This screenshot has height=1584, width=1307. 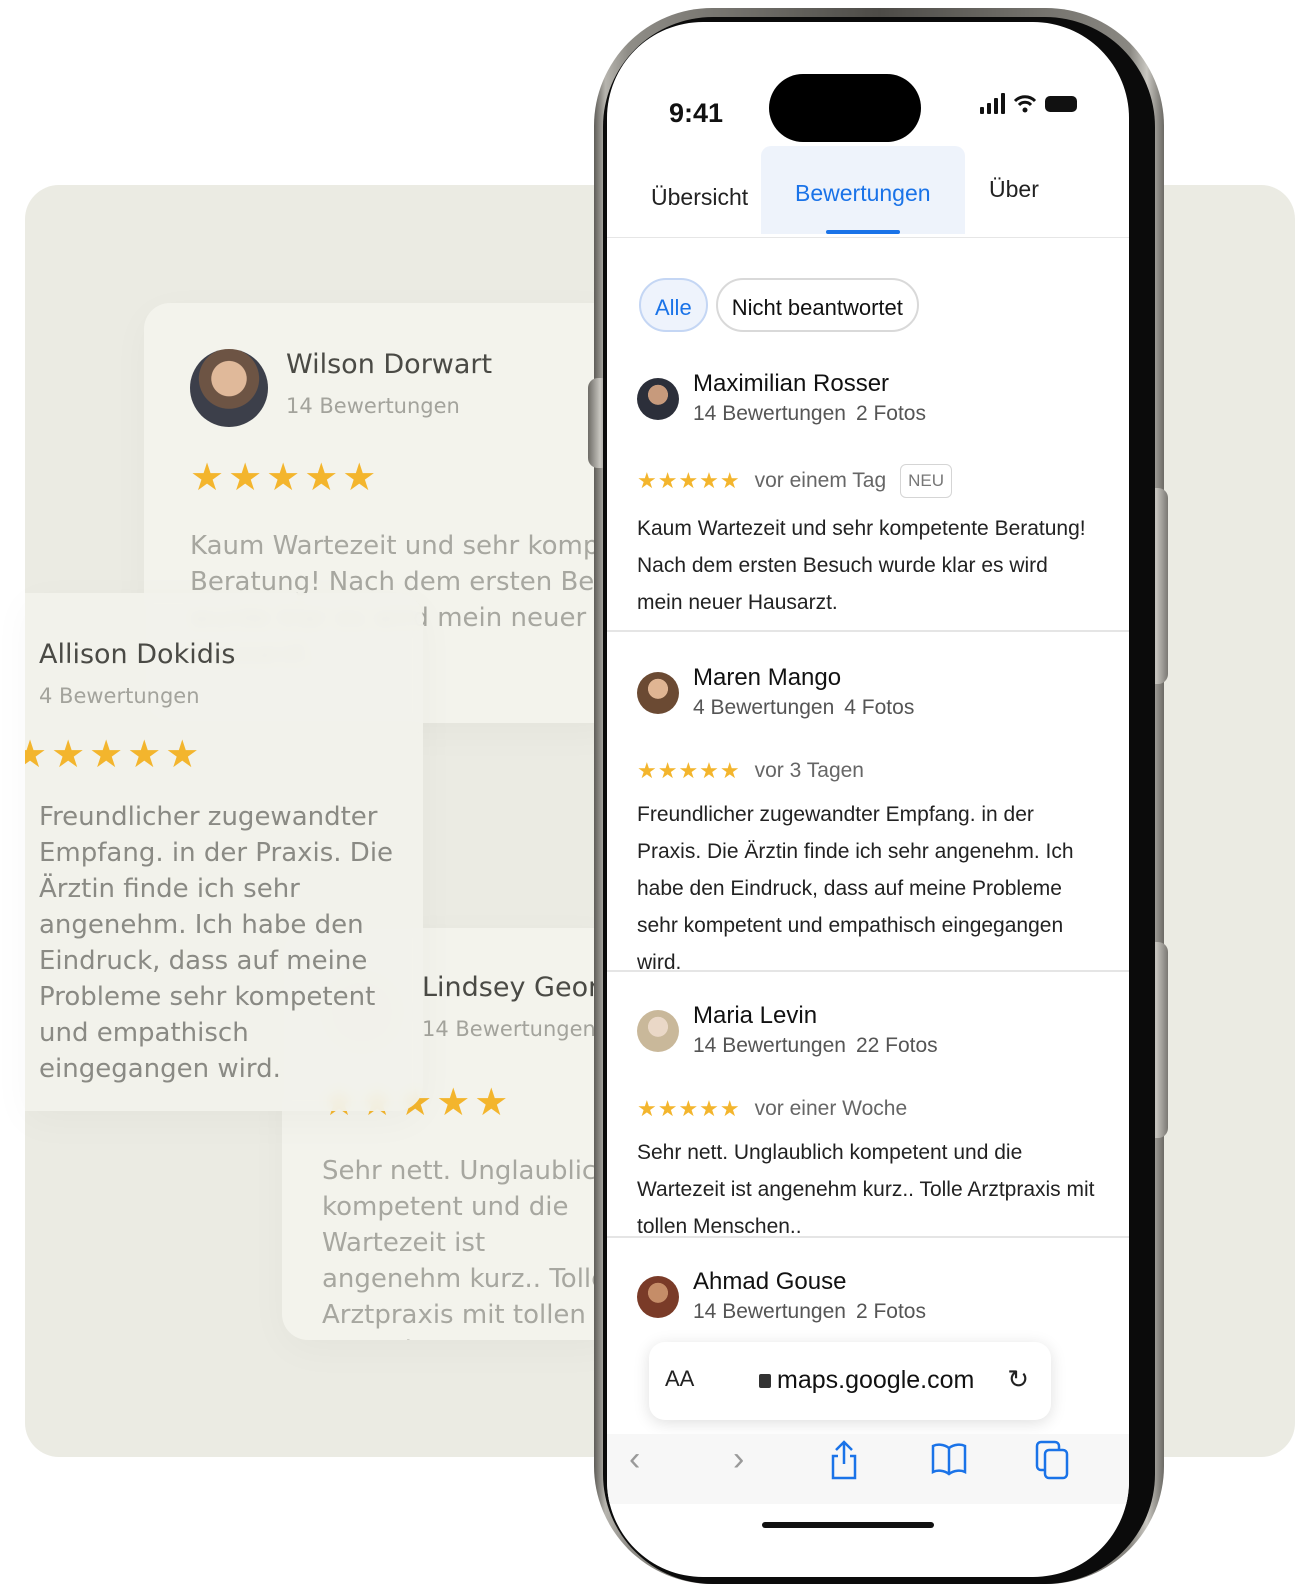 I want to click on lock-icon, so click(x=765, y=1381).